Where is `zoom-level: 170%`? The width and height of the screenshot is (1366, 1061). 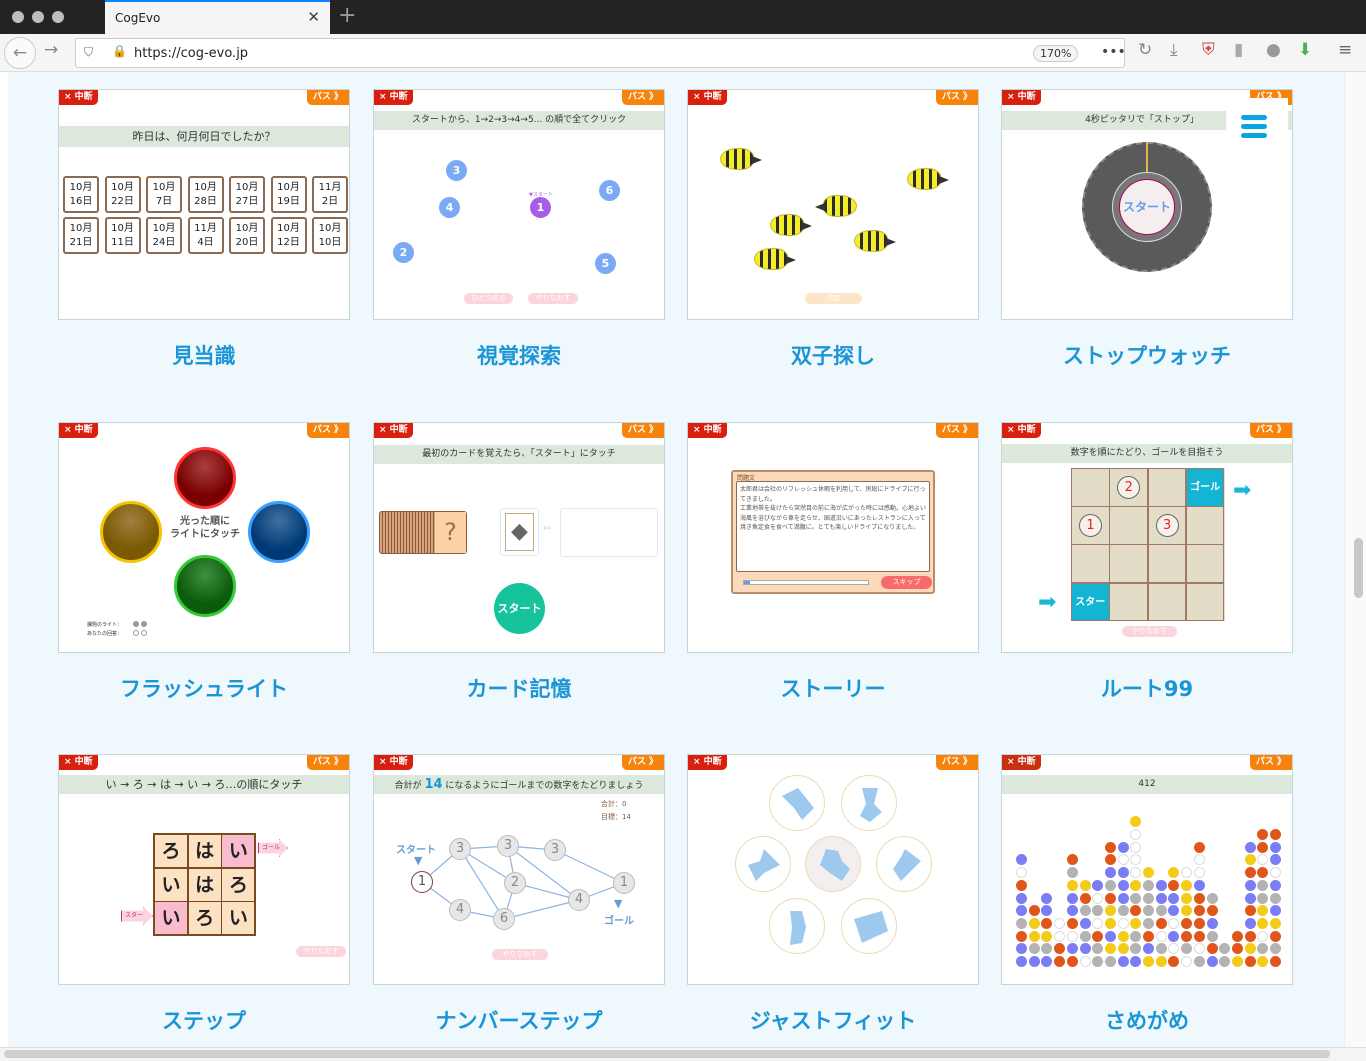 zoom-level: 170% is located at coordinates (1056, 53).